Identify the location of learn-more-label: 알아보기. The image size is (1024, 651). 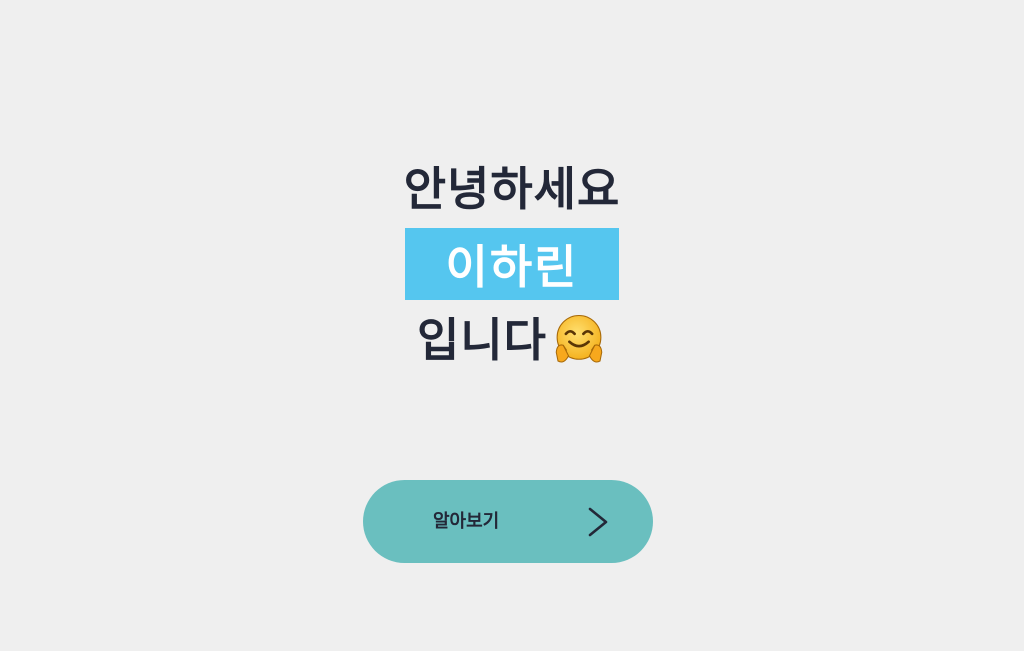
(466, 521).